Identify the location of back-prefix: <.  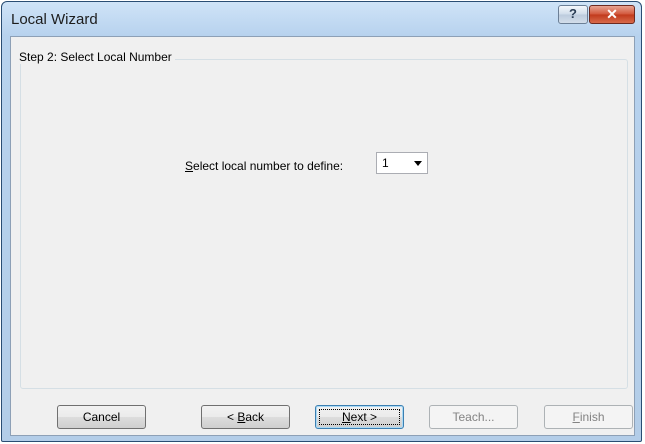
(232, 417).